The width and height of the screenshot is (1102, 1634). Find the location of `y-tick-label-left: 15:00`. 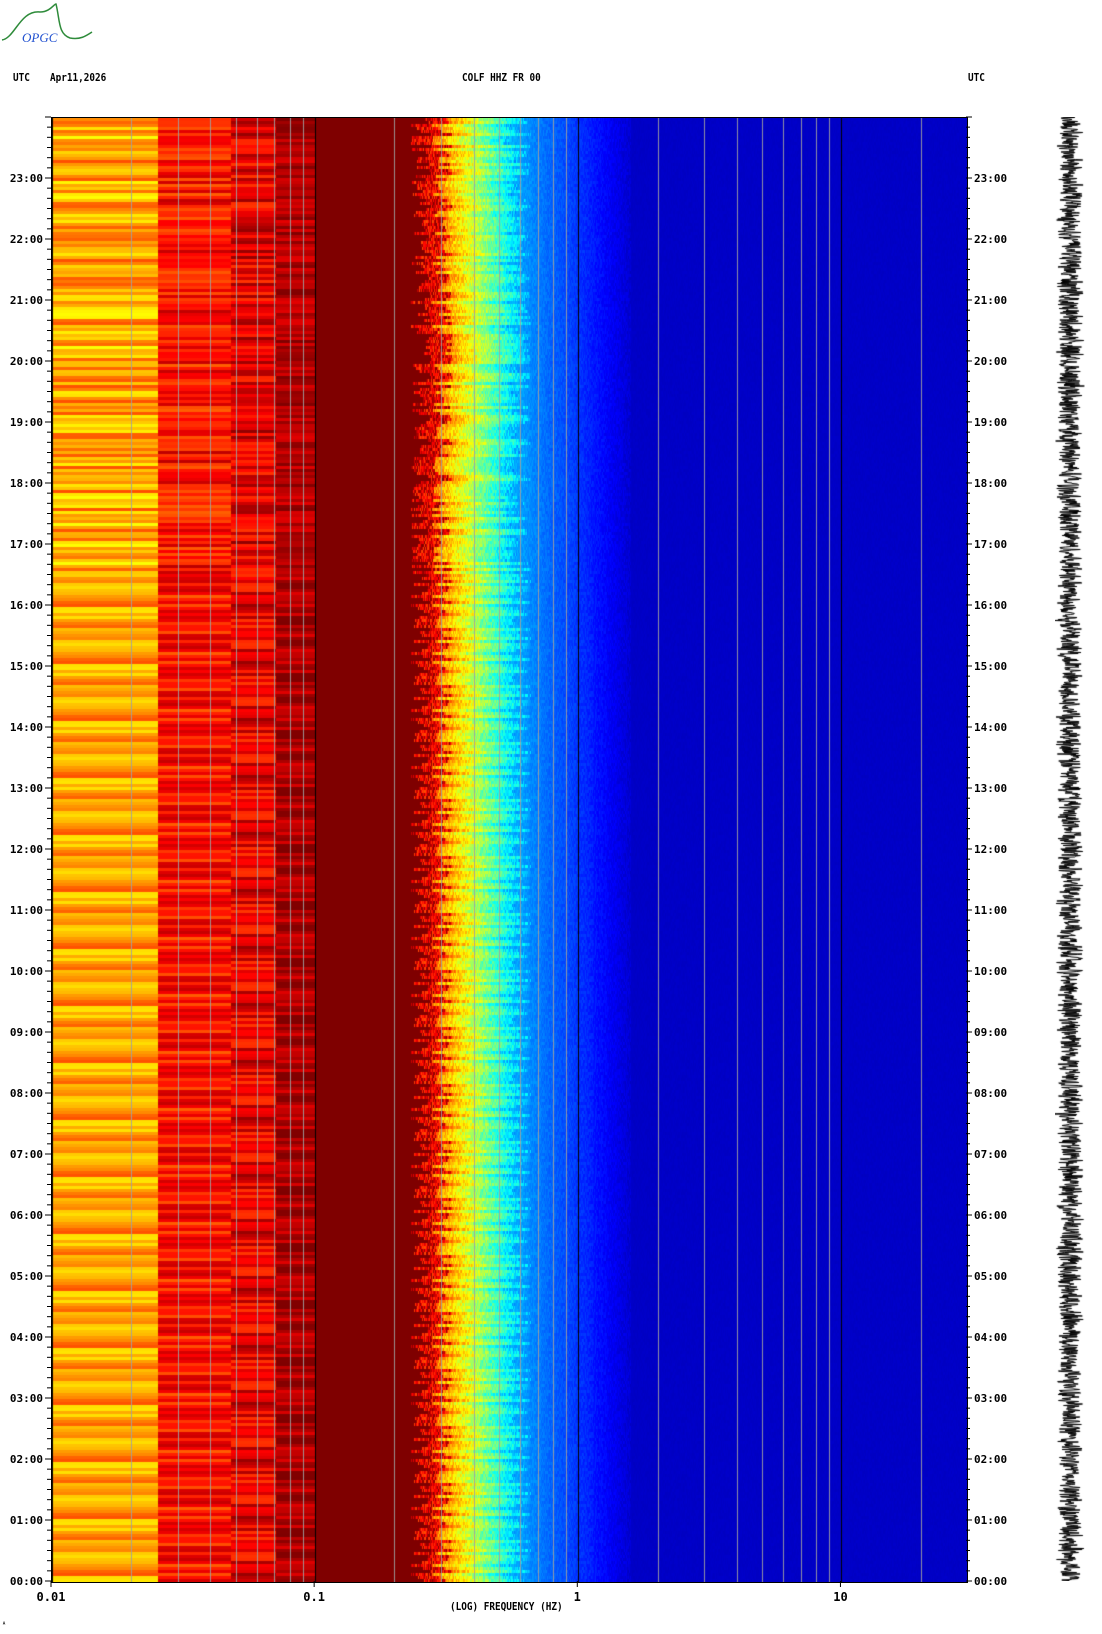

y-tick-label-left: 15:00 is located at coordinates (26, 666).